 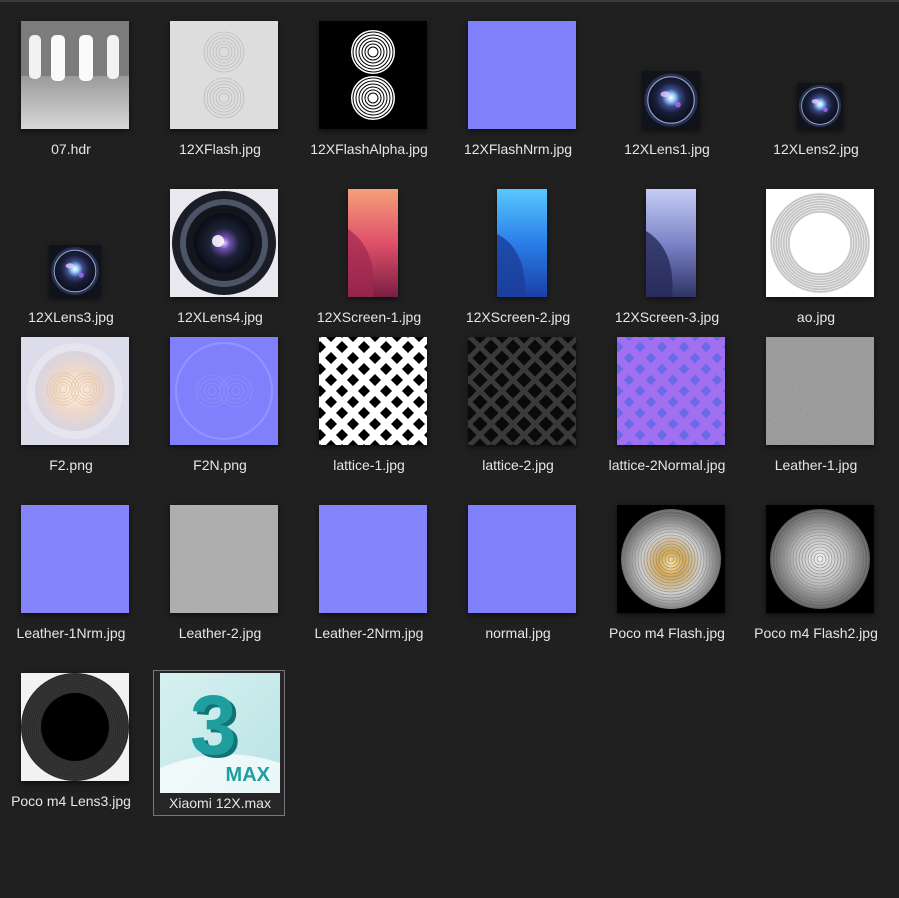 I want to click on file-item: 12XLens3.jpg, so click(x=70, y=266).